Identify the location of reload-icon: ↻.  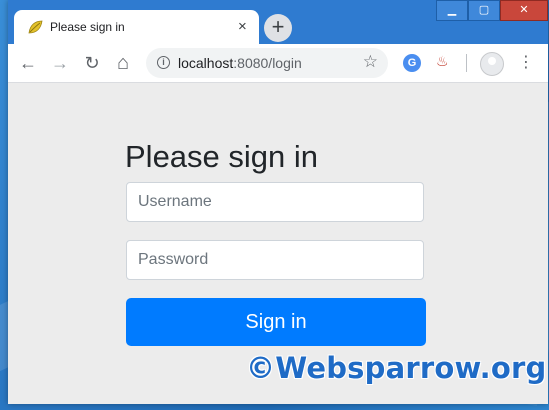
(92, 63).